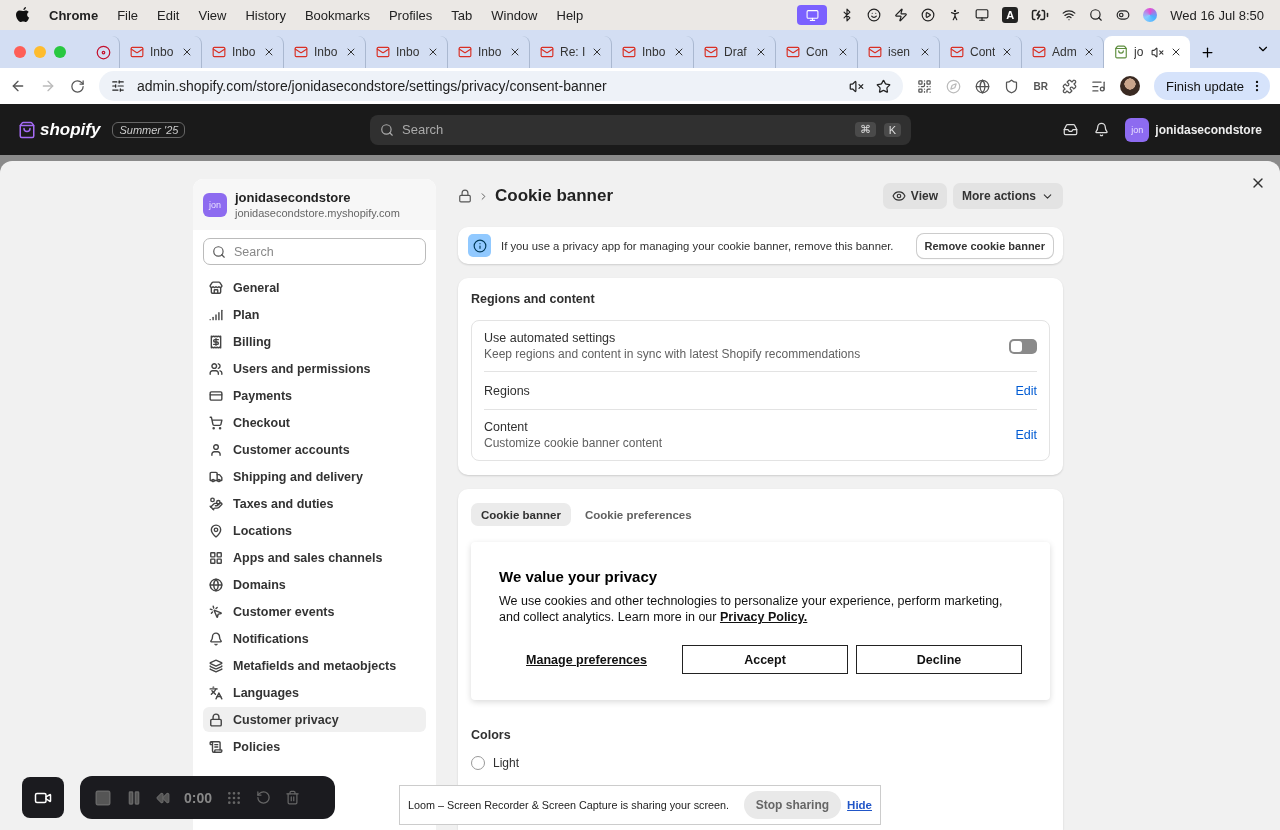  Describe the element at coordinates (314, 368) in the screenshot. I see `nav-item: Users and permissions` at that location.